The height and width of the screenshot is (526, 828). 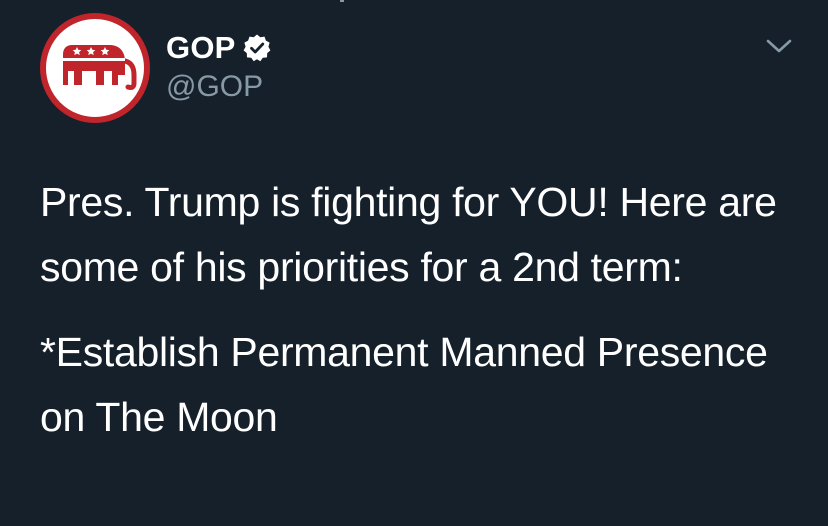 I want to click on avatar, so click(x=95, y=68).